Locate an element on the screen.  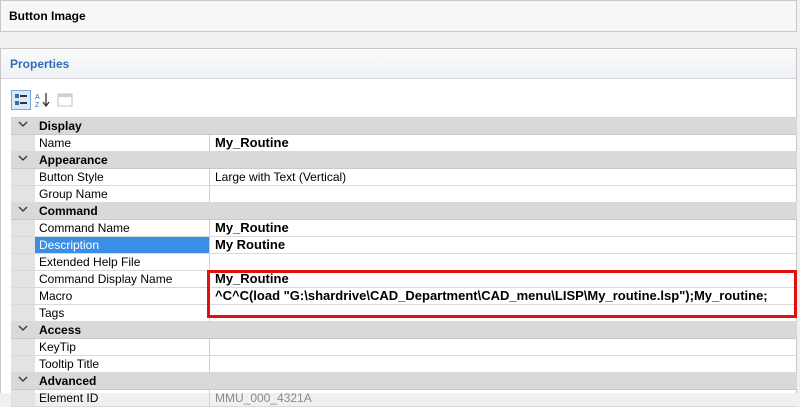
property-row-tooltip-title: Tooltip Title is located at coordinates (404, 364).